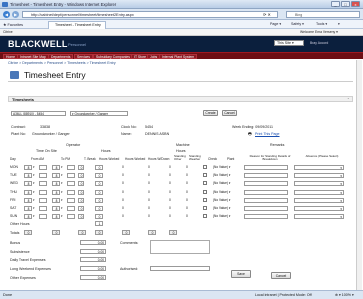  I want to click on menu-services: Services, so click(84, 56).